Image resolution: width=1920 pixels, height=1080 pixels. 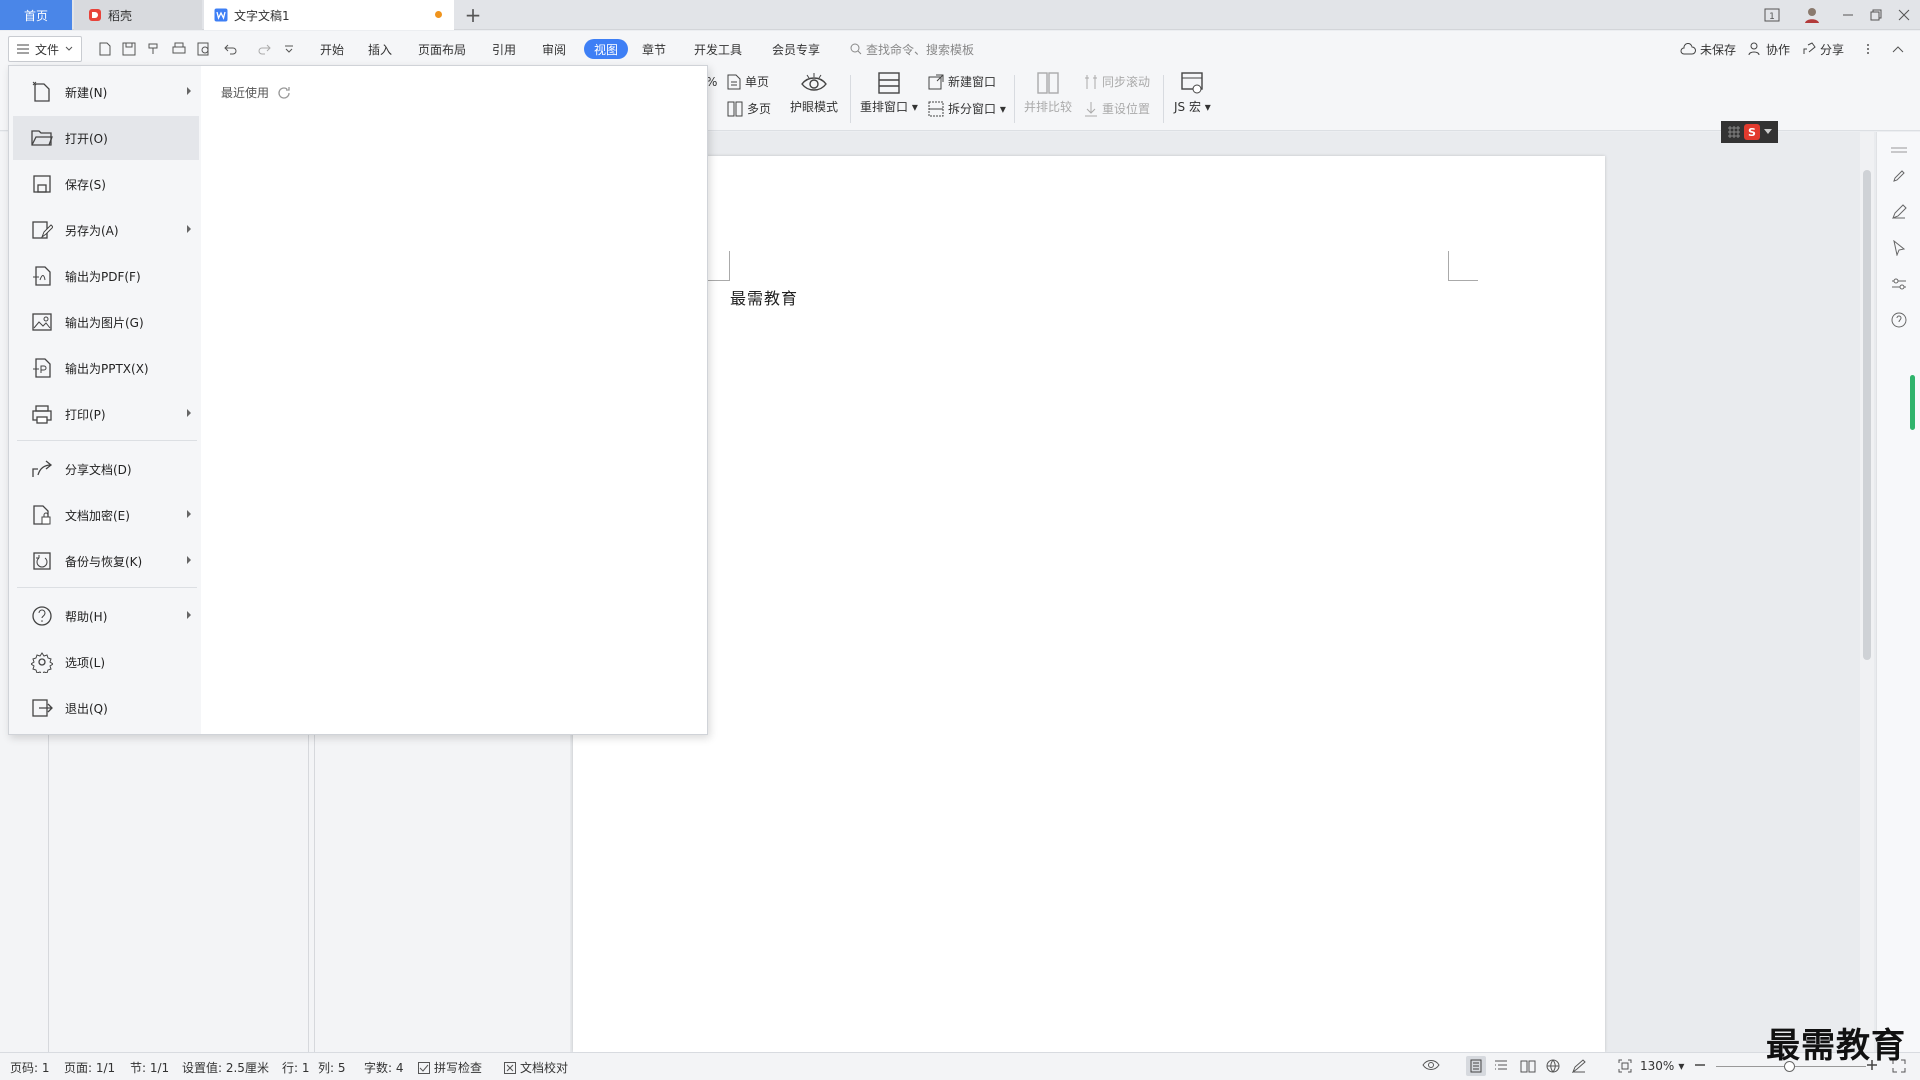 What do you see at coordinates (1876, 15) in the screenshot?
I see `restore-icon` at bounding box center [1876, 15].